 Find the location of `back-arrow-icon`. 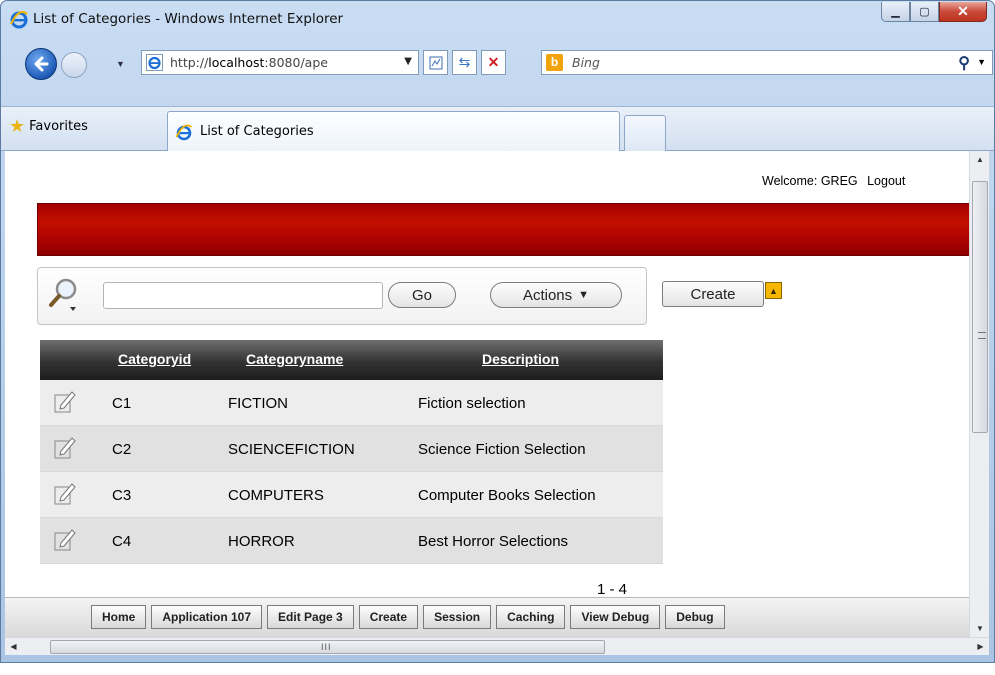

back-arrow-icon is located at coordinates (41, 64).